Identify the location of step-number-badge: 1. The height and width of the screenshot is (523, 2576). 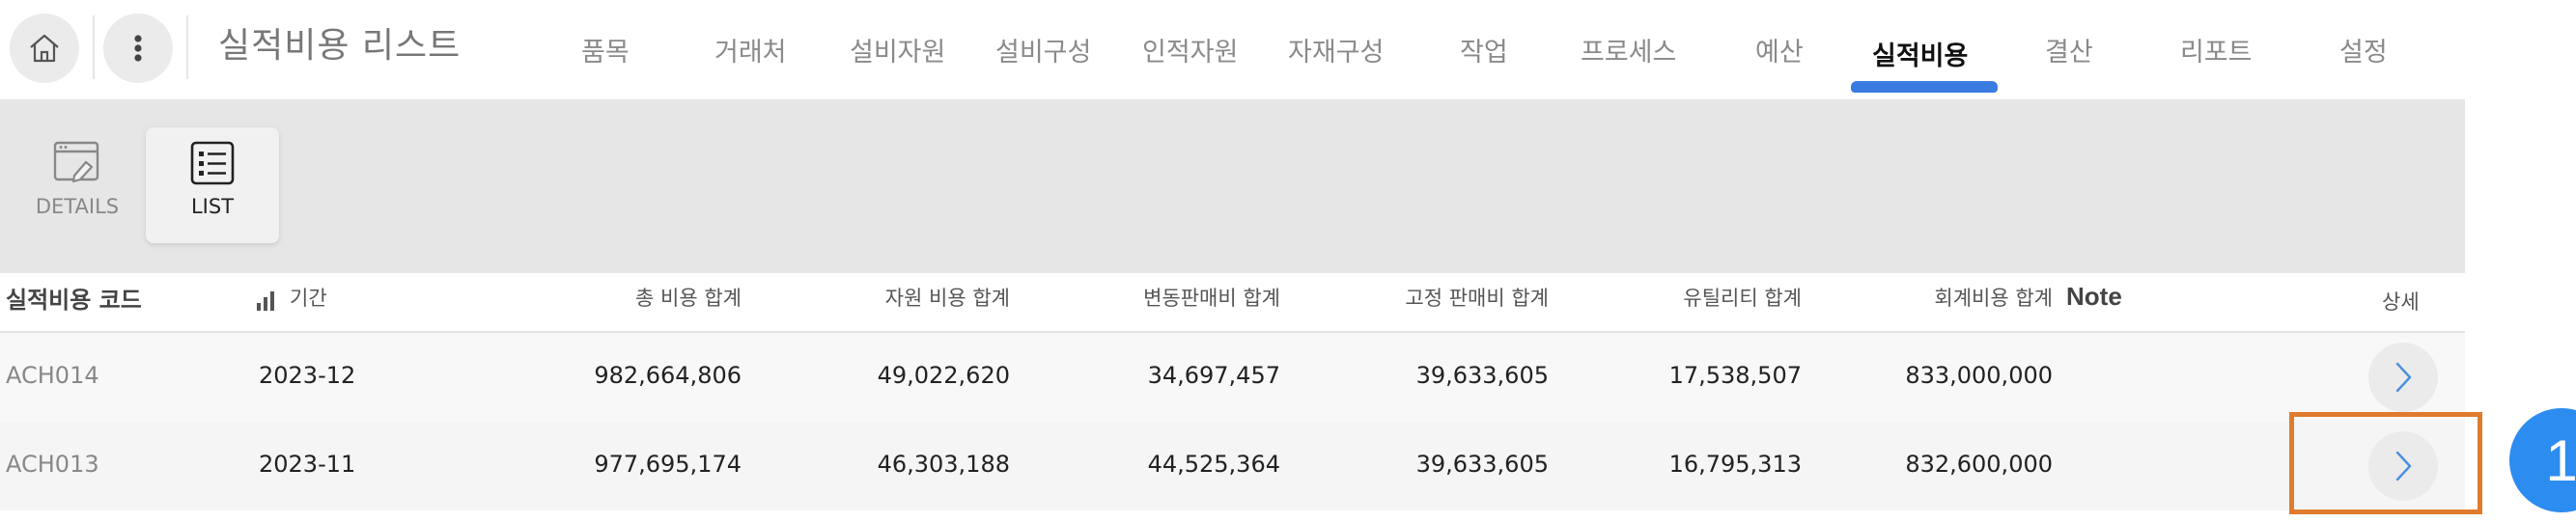
(2543, 460).